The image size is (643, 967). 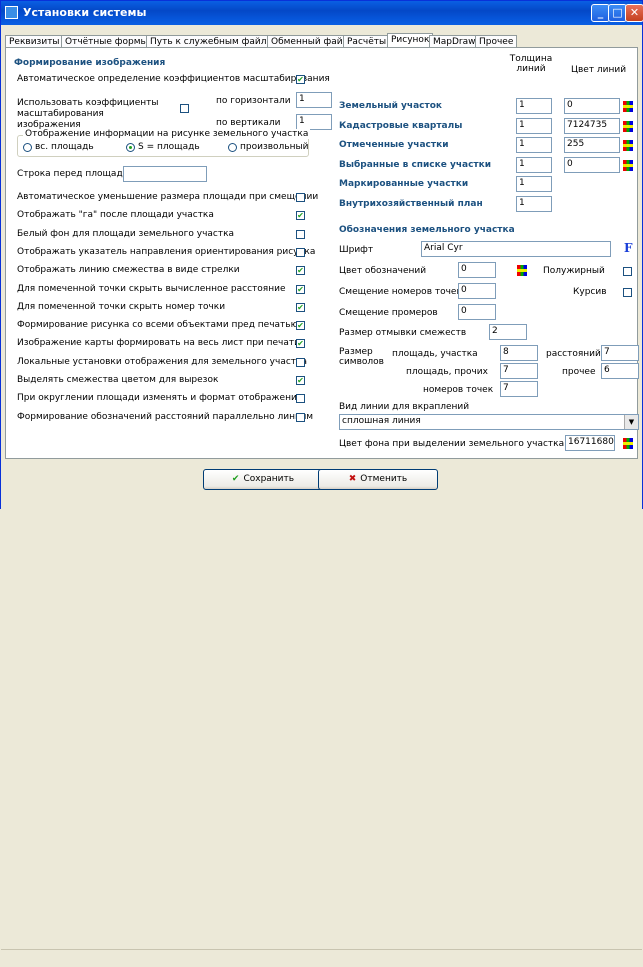 I want to click on layer-label: Отмеченные участки, so click(x=394, y=145).